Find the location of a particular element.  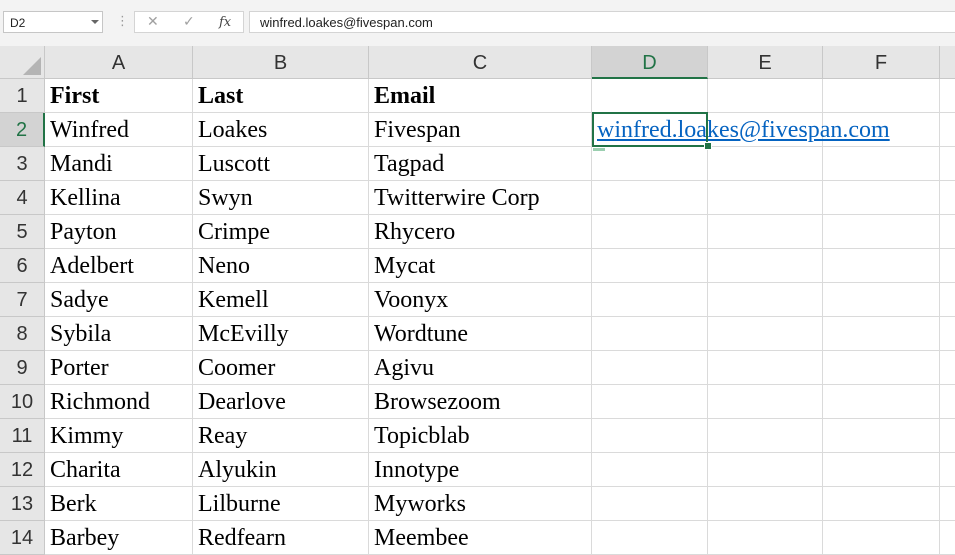

cell-g3 is located at coordinates (947, 164).